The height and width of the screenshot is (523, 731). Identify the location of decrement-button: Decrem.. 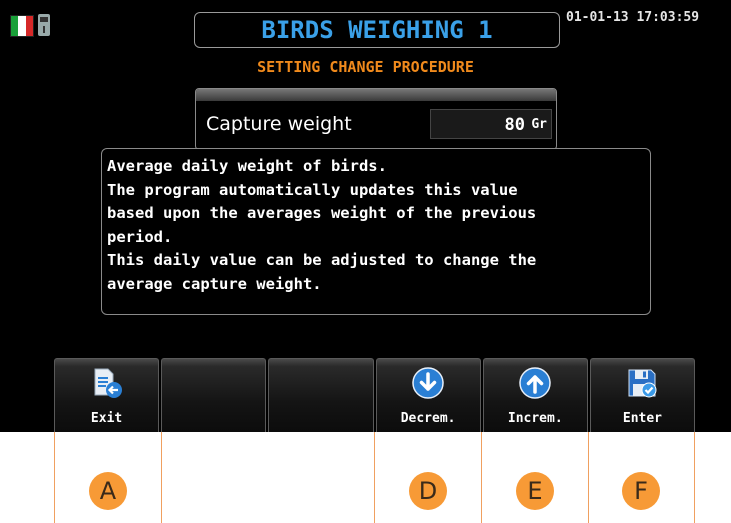
(428, 395).